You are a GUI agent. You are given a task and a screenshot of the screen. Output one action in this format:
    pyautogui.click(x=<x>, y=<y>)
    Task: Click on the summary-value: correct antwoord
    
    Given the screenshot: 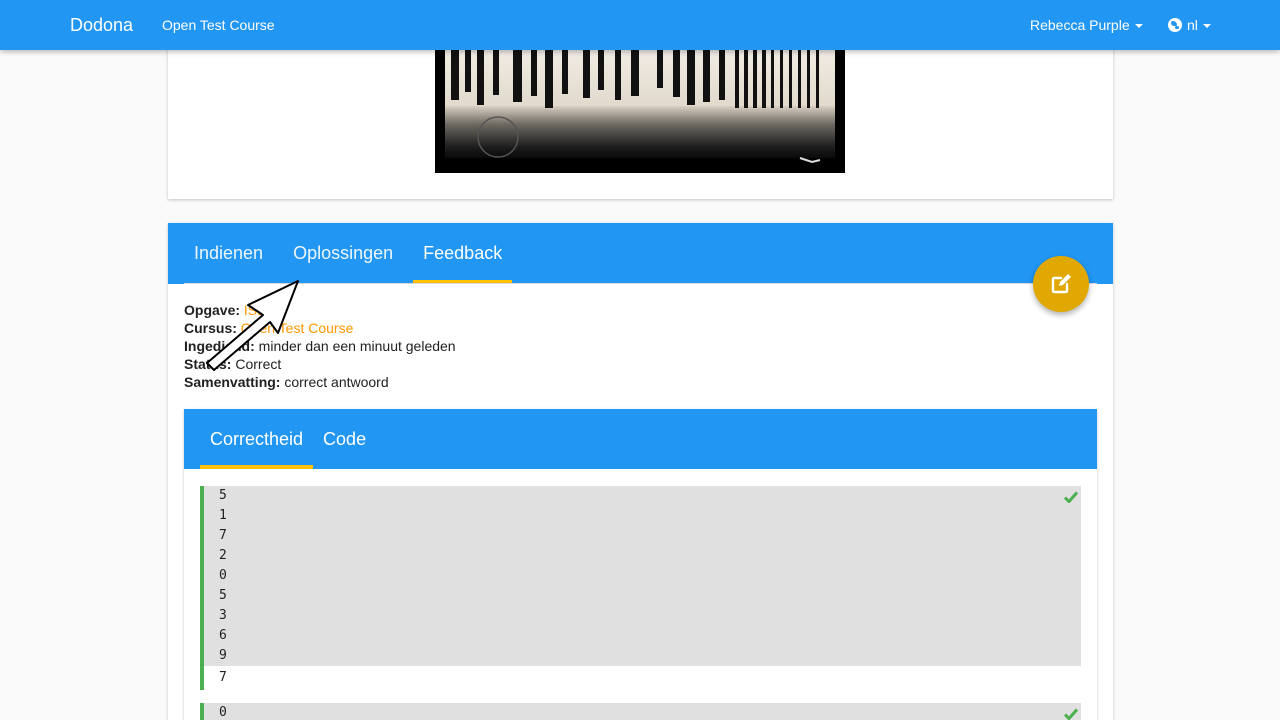 What is the action you would take?
    pyautogui.click(x=336, y=382)
    